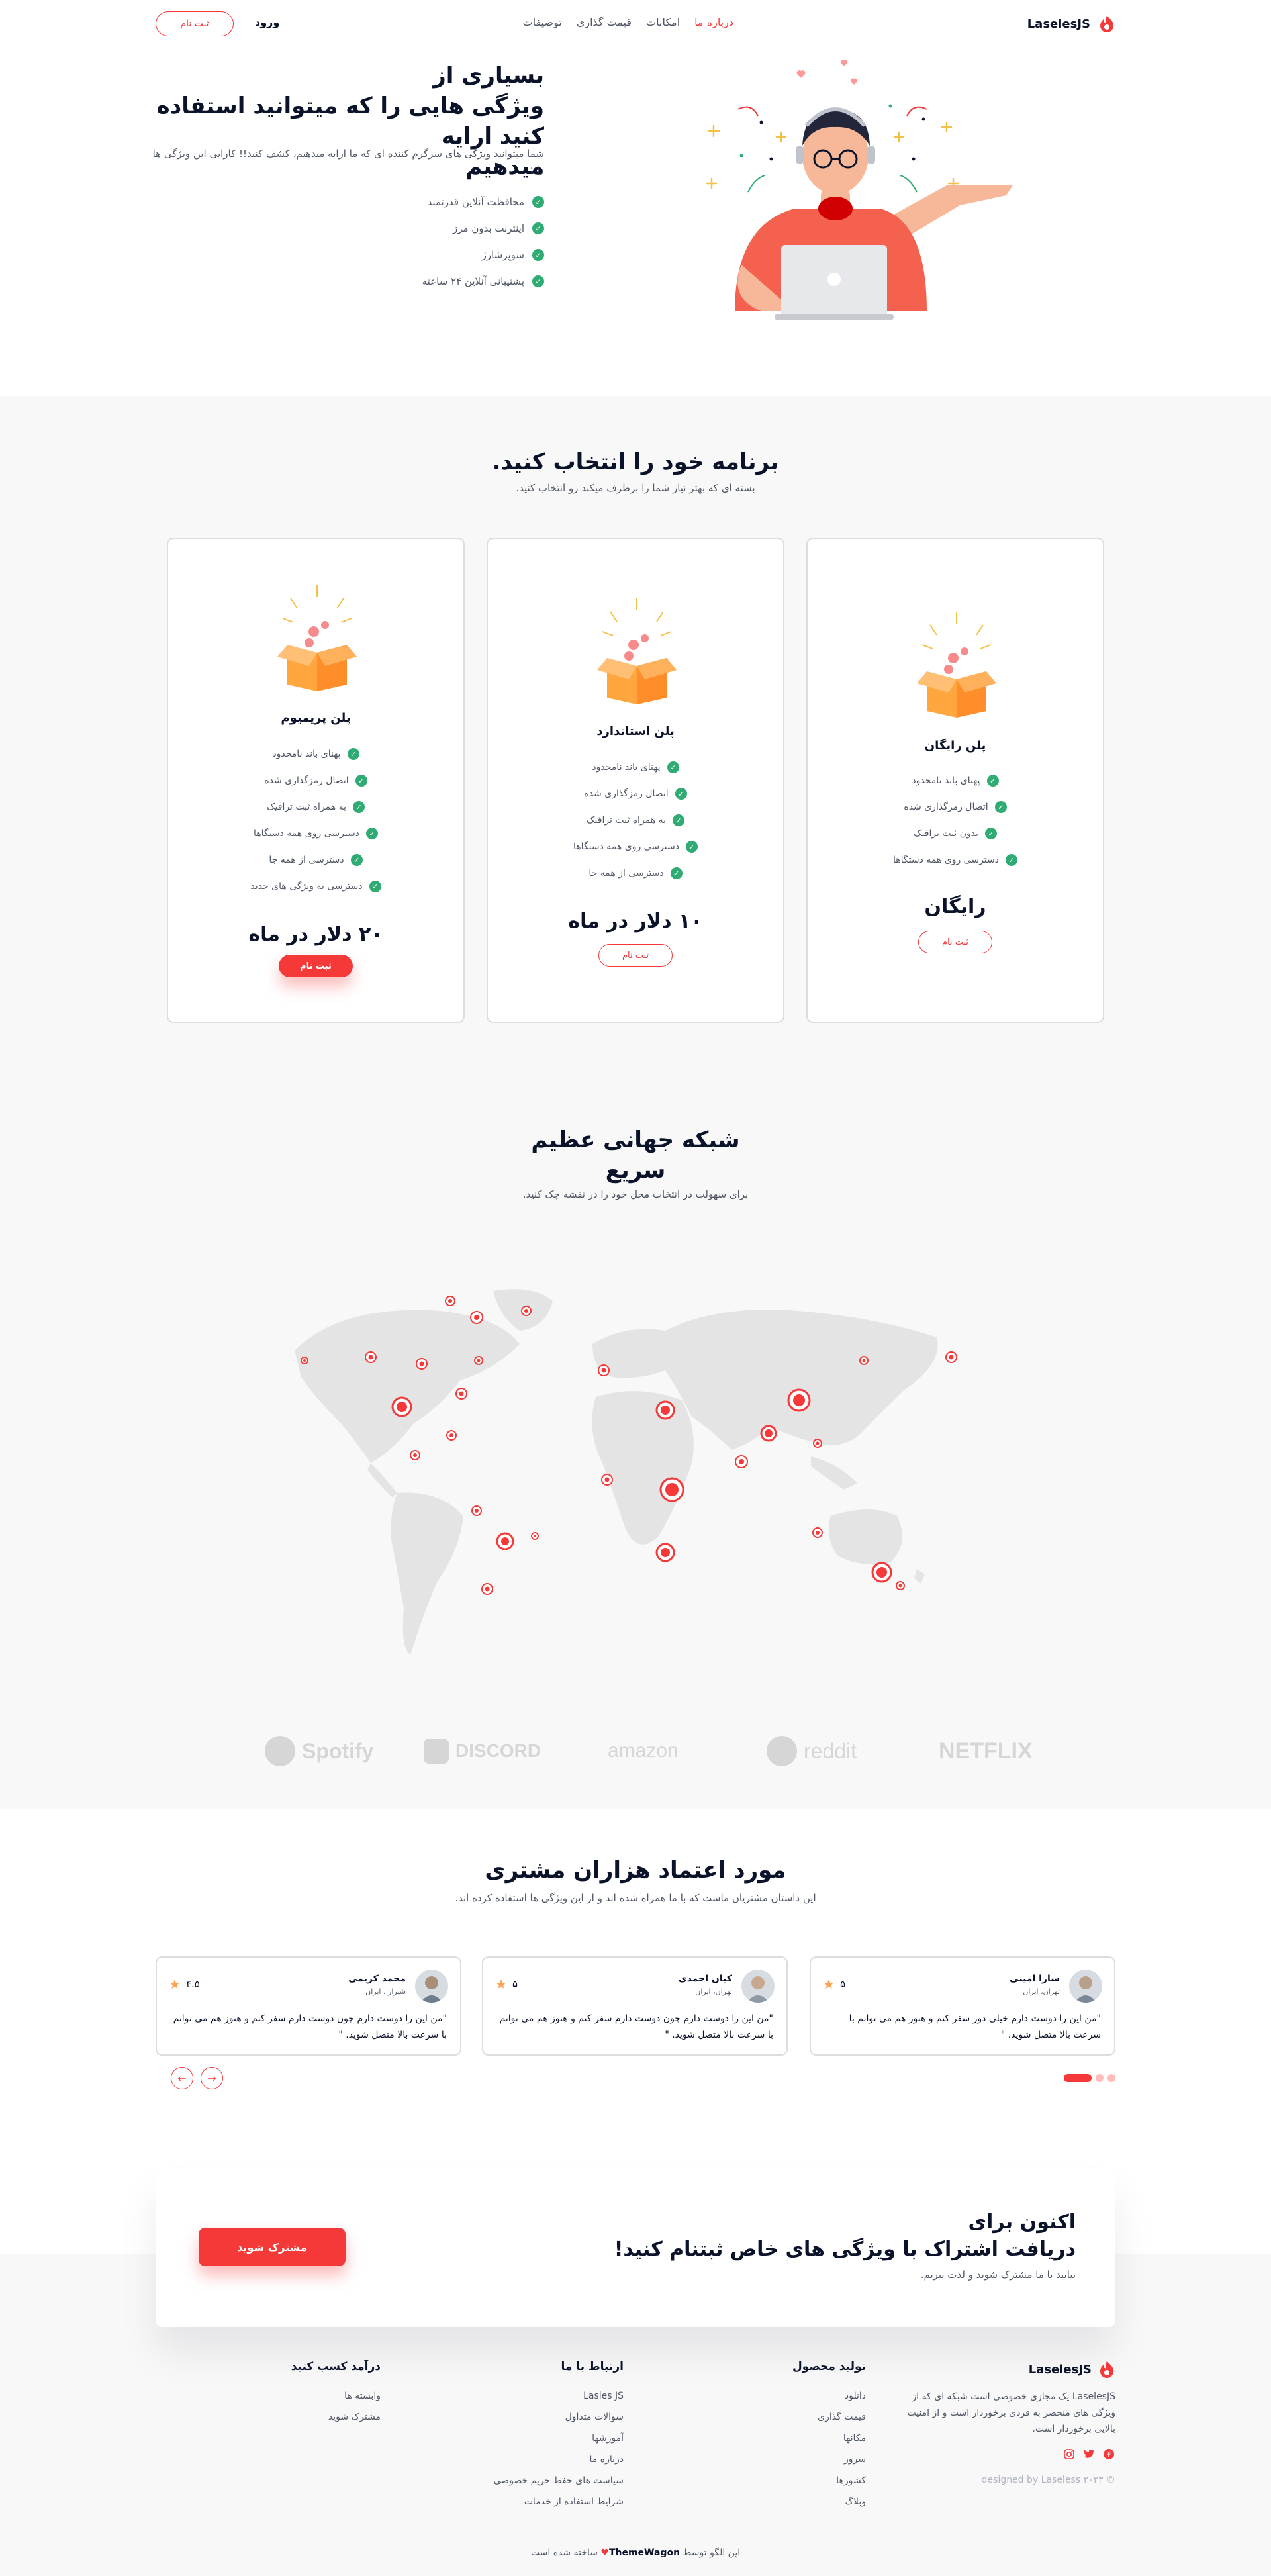 The height and width of the screenshot is (2576, 1271). Describe the element at coordinates (1109, 2454) in the screenshot. I see `facebook-icon` at that location.